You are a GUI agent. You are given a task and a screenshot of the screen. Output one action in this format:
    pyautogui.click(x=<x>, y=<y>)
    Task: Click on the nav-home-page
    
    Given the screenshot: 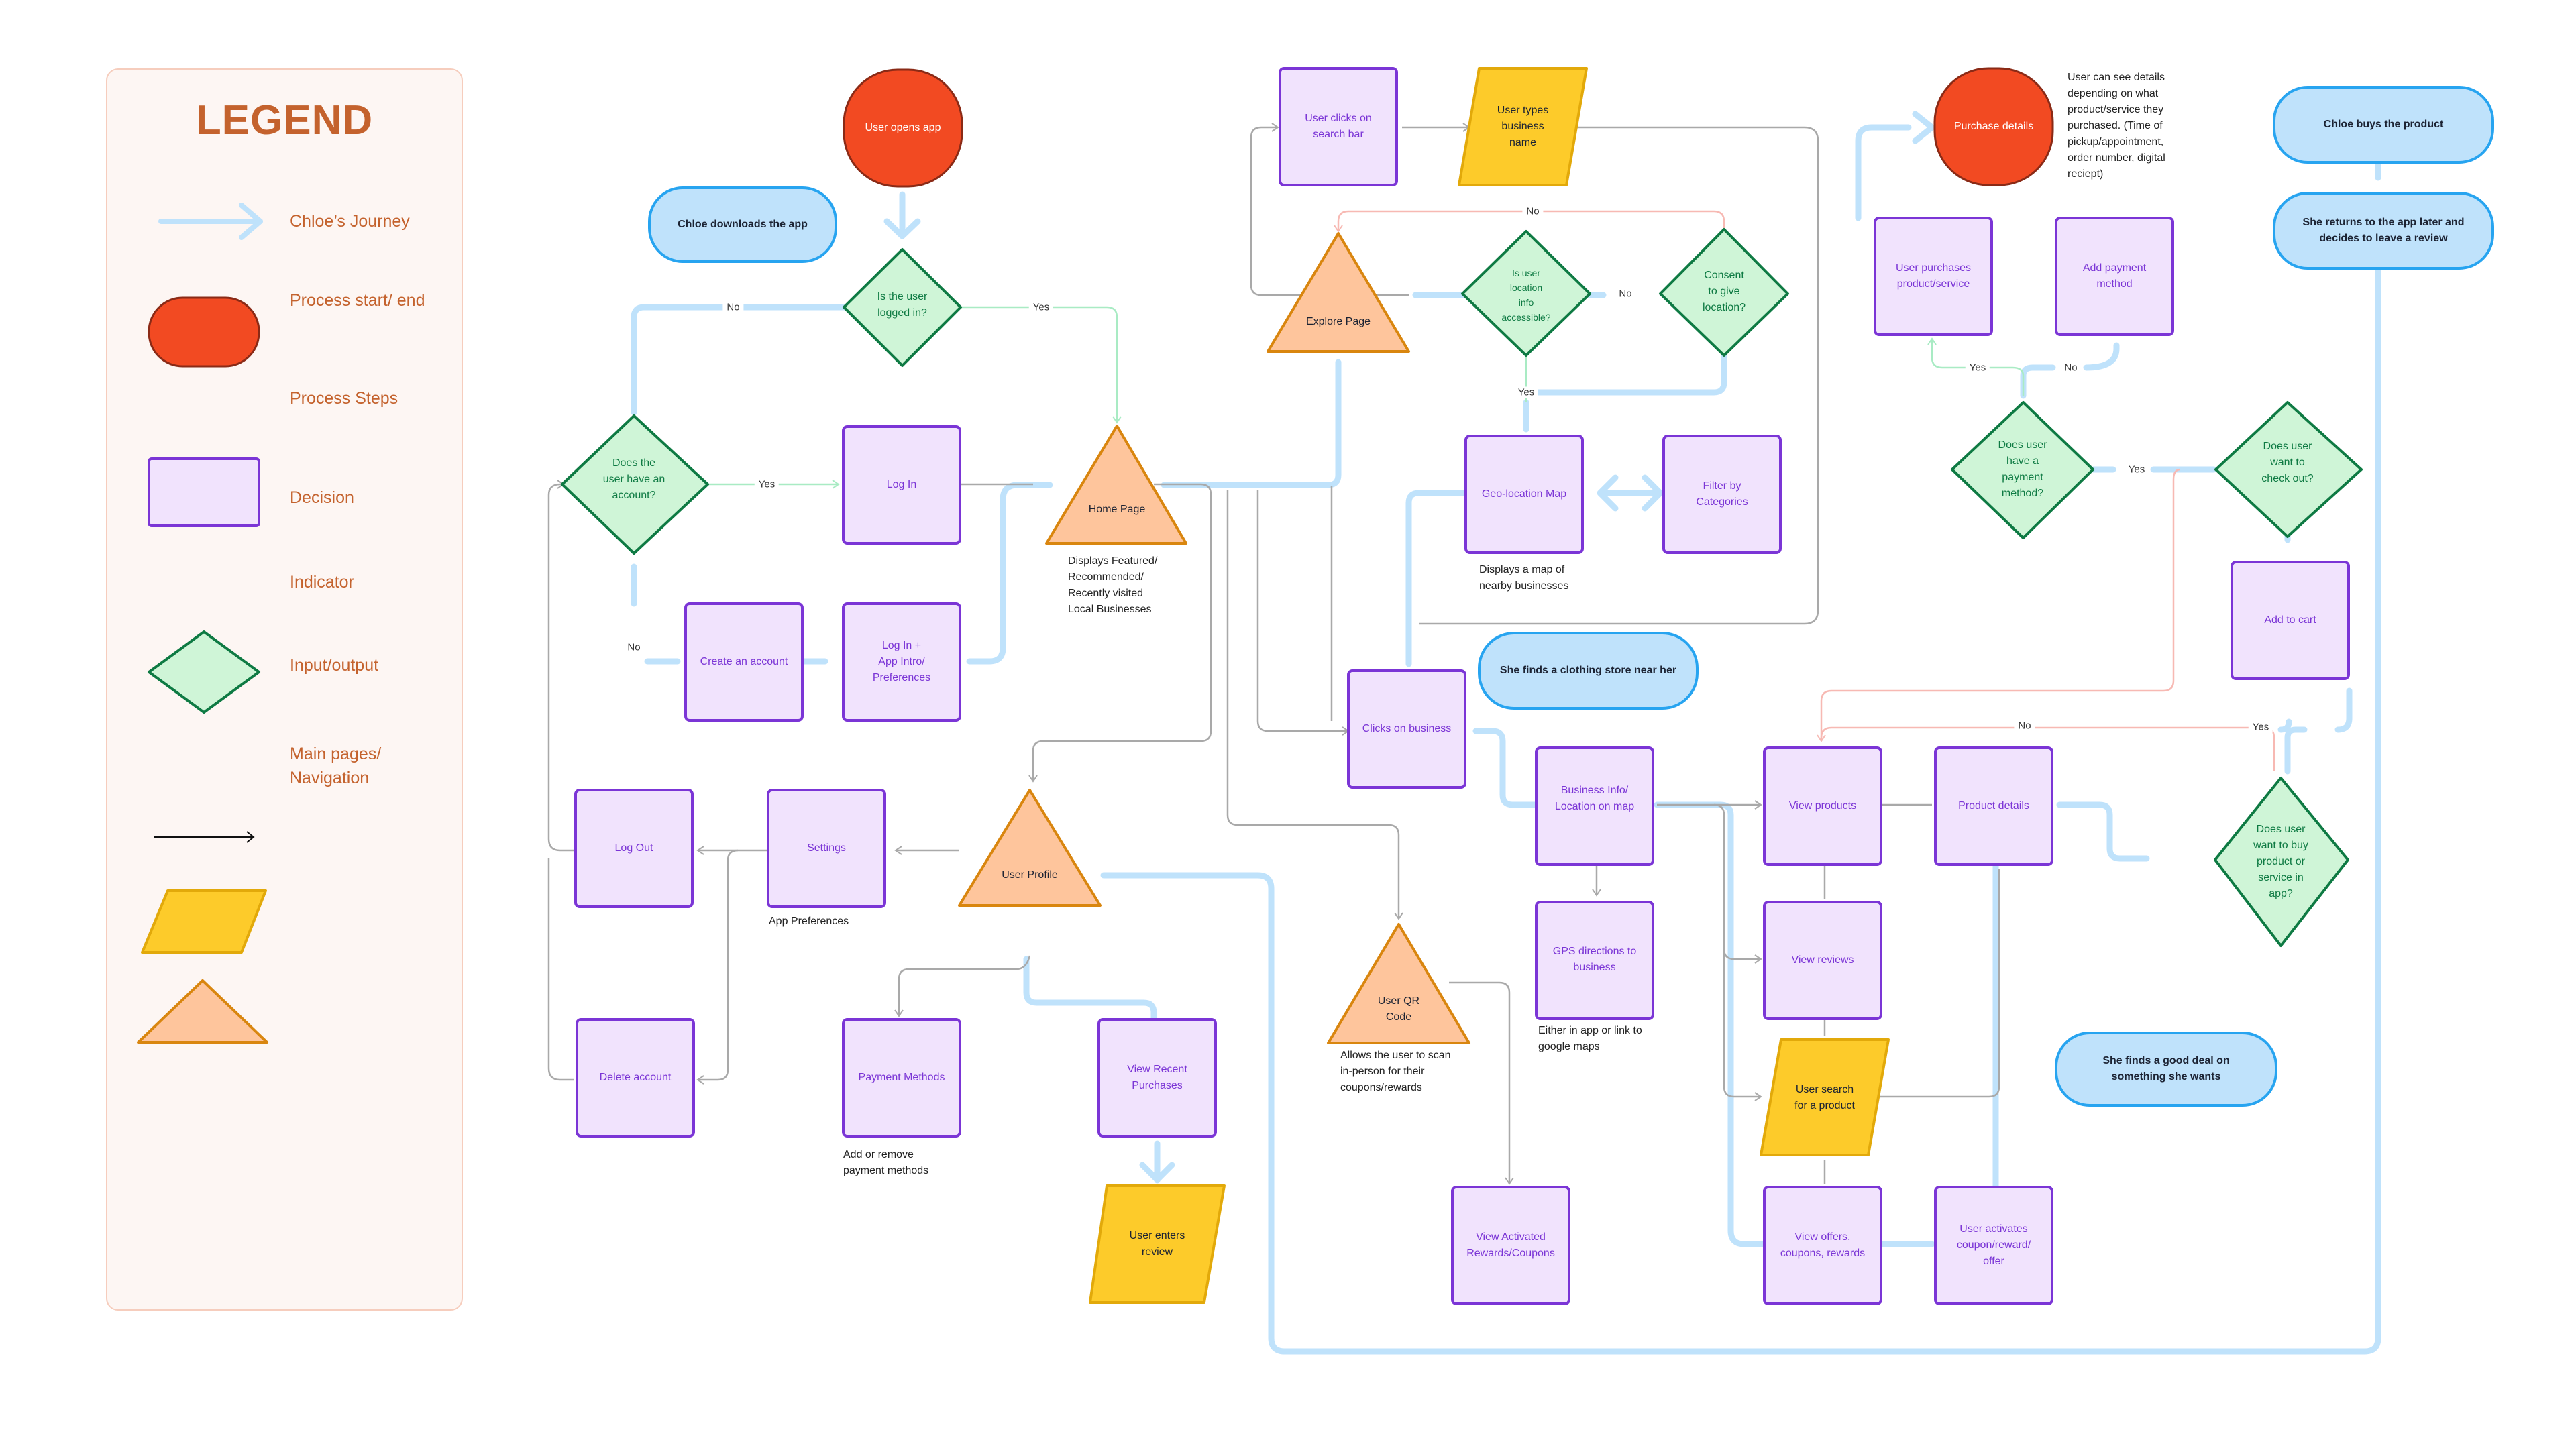 What is the action you would take?
    pyautogui.click(x=1116, y=485)
    